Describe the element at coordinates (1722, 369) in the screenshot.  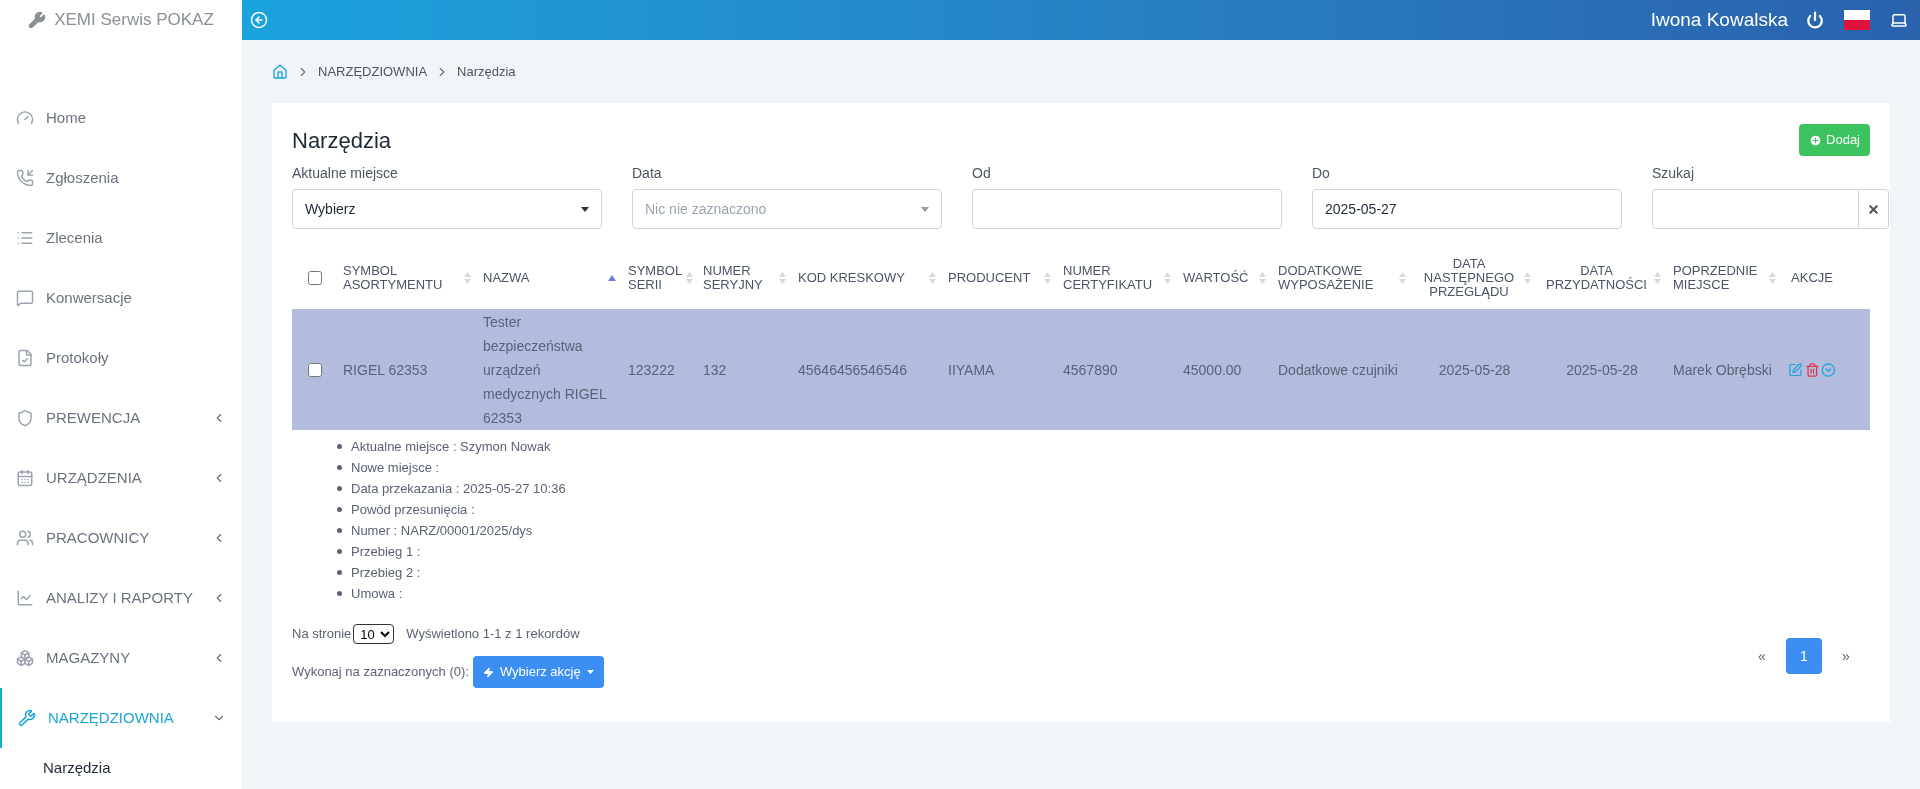
I see `table-cell: Marek Obrębski` at that location.